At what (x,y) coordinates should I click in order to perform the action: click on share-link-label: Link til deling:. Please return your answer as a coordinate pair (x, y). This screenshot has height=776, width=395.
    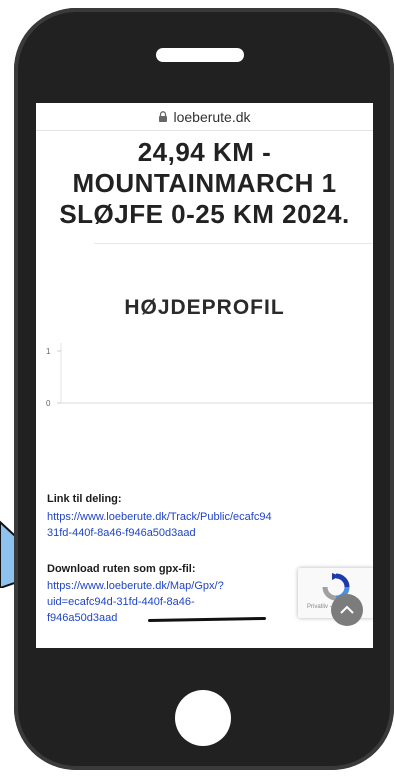
    Looking at the image, I should click on (84, 499).